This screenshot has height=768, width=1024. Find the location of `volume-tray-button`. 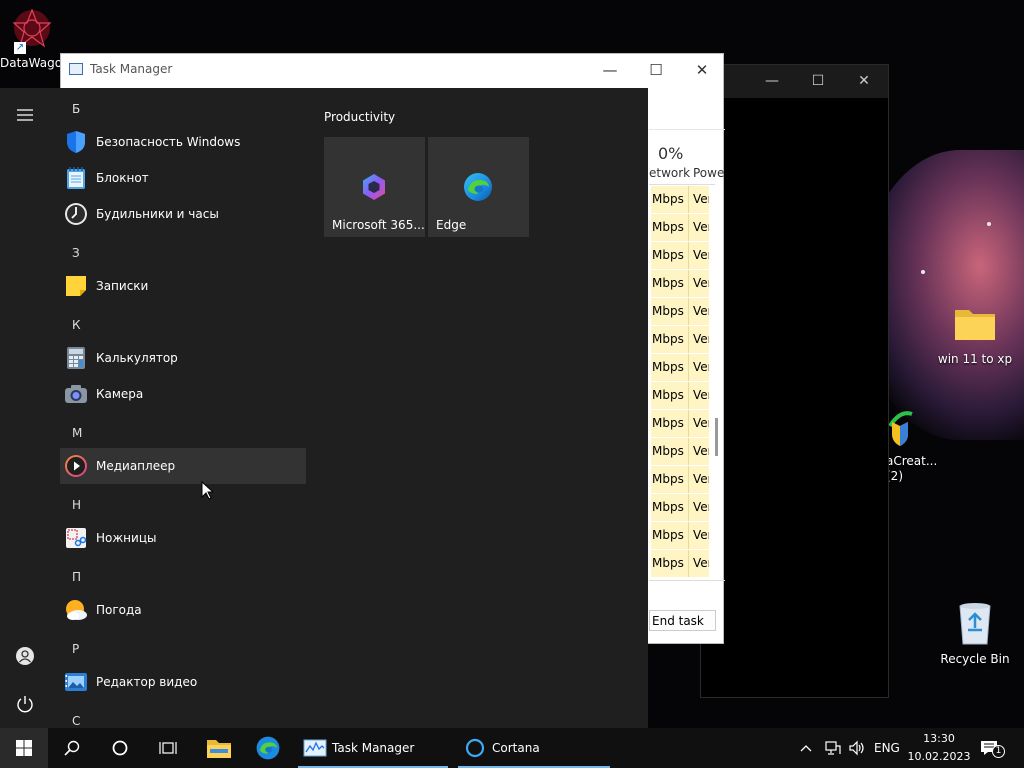

volume-tray-button is located at coordinates (858, 748).